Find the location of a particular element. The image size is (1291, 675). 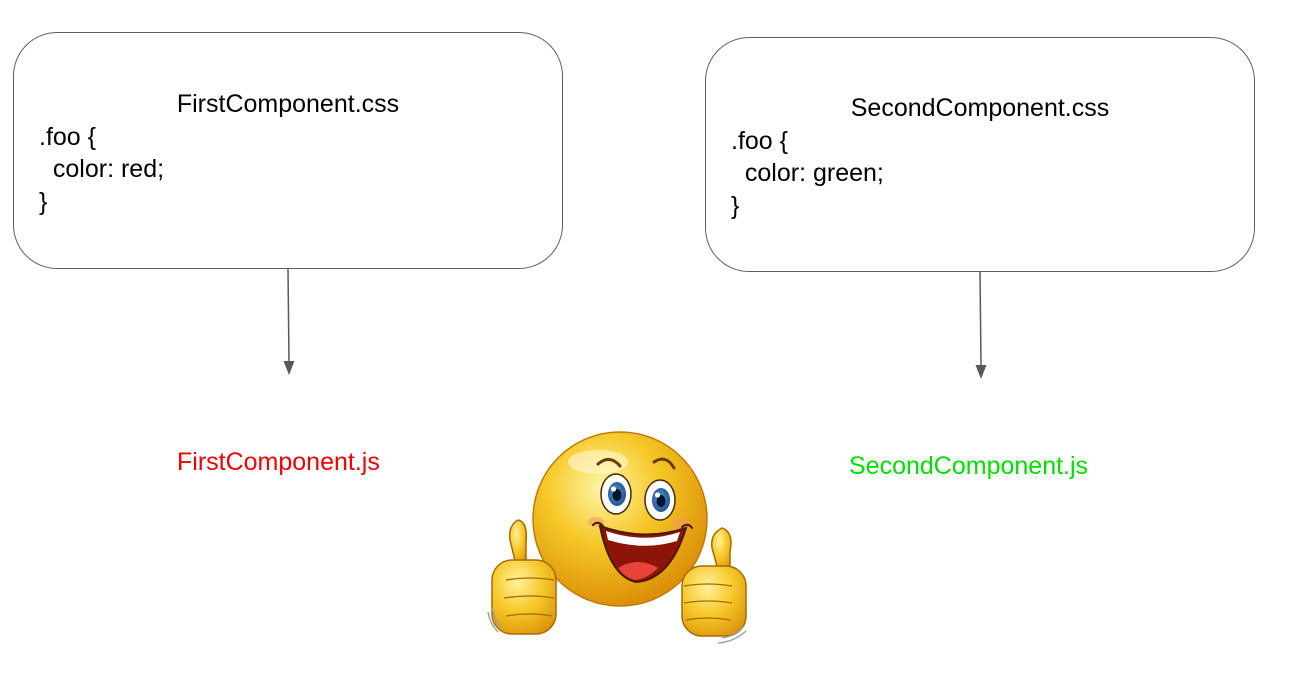

first-arrow is located at coordinates (289, 321).